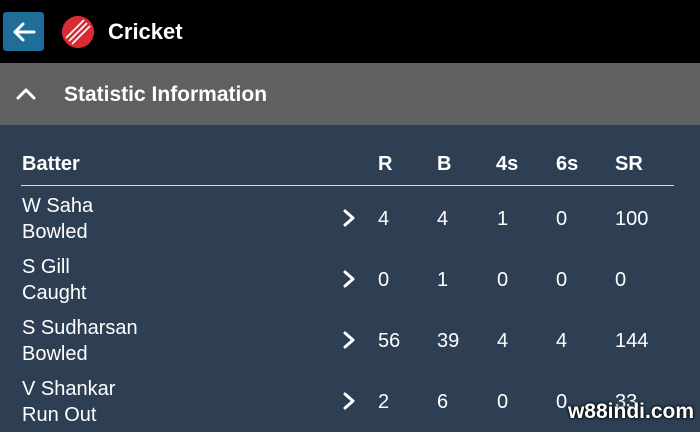 The height and width of the screenshot is (432, 700). Describe the element at coordinates (166, 94) in the screenshot. I see `section-title: Statistic Information` at that location.